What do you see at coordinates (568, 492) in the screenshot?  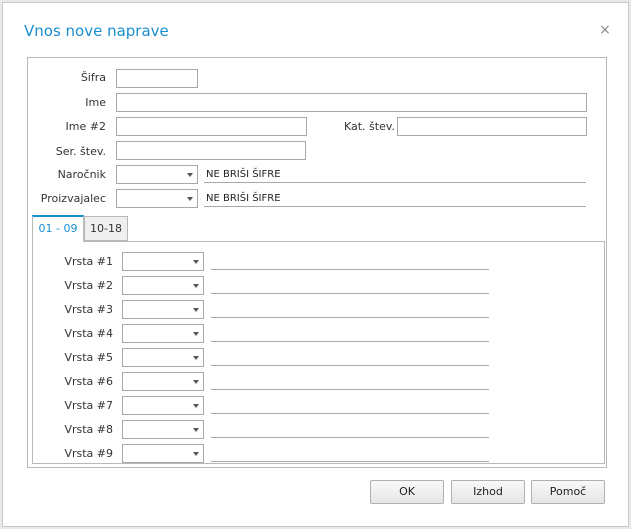 I see `pomoc-button: Pomoč` at bounding box center [568, 492].